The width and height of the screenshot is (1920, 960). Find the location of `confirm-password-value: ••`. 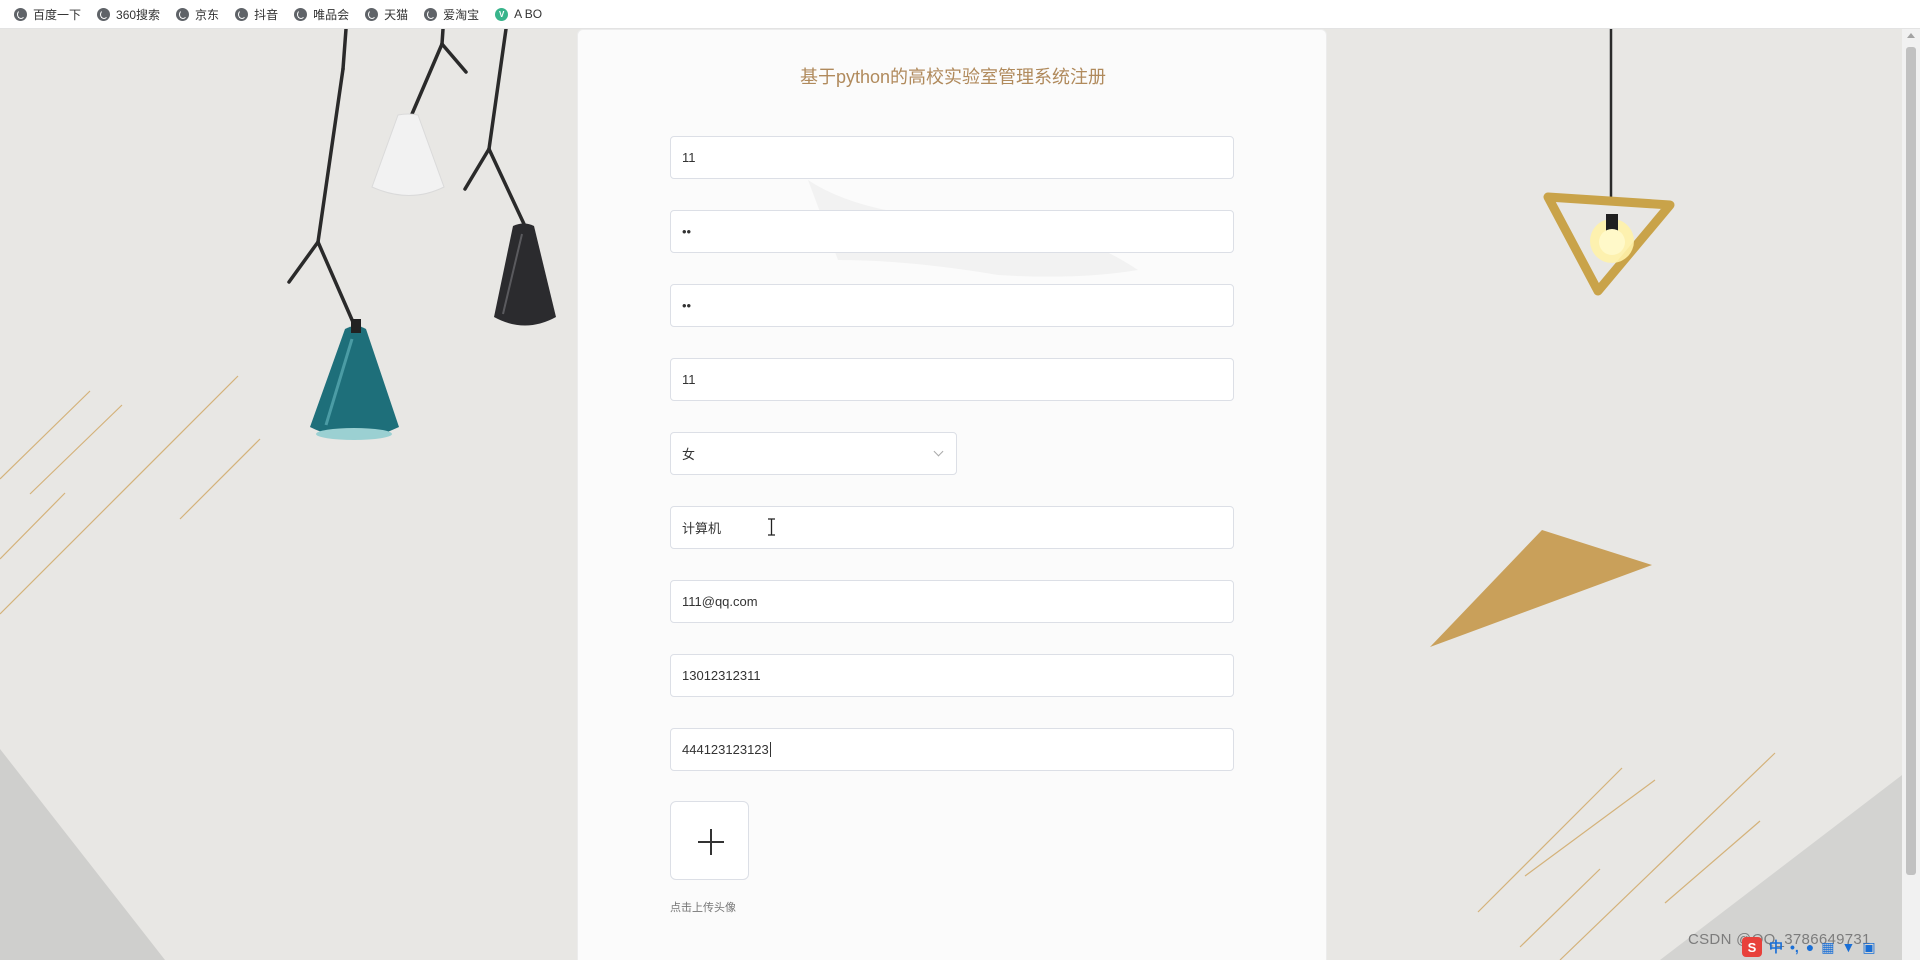

confirm-password-value: •• is located at coordinates (687, 305).